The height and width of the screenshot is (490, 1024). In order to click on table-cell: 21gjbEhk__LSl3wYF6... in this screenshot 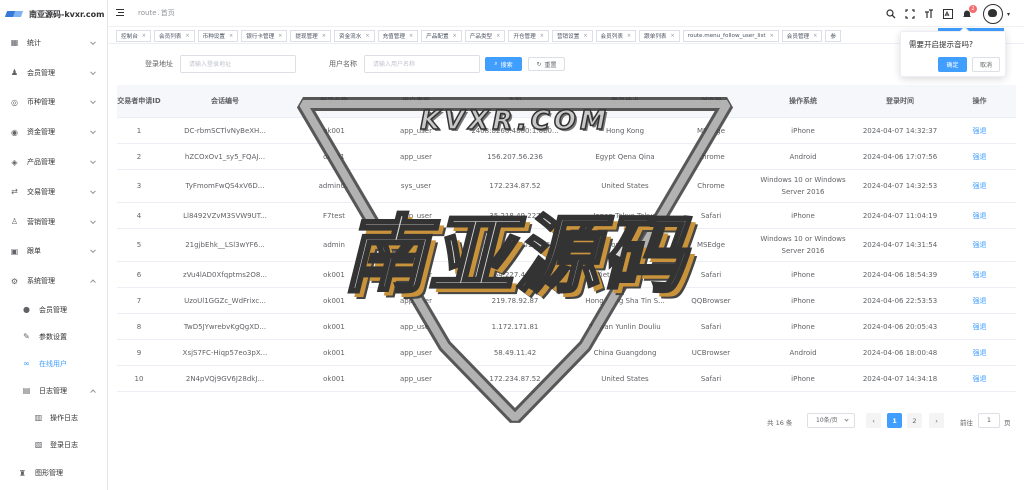, I will do `click(225, 245)`.